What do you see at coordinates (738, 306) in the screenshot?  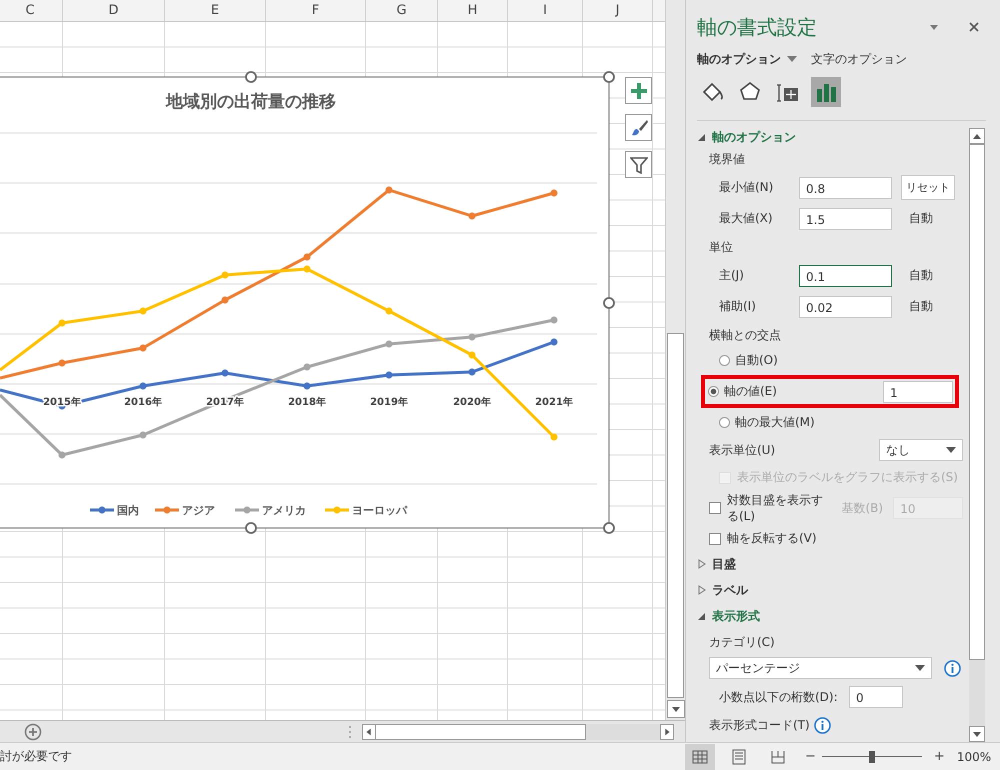 I see `field-label: 補助(I)` at bounding box center [738, 306].